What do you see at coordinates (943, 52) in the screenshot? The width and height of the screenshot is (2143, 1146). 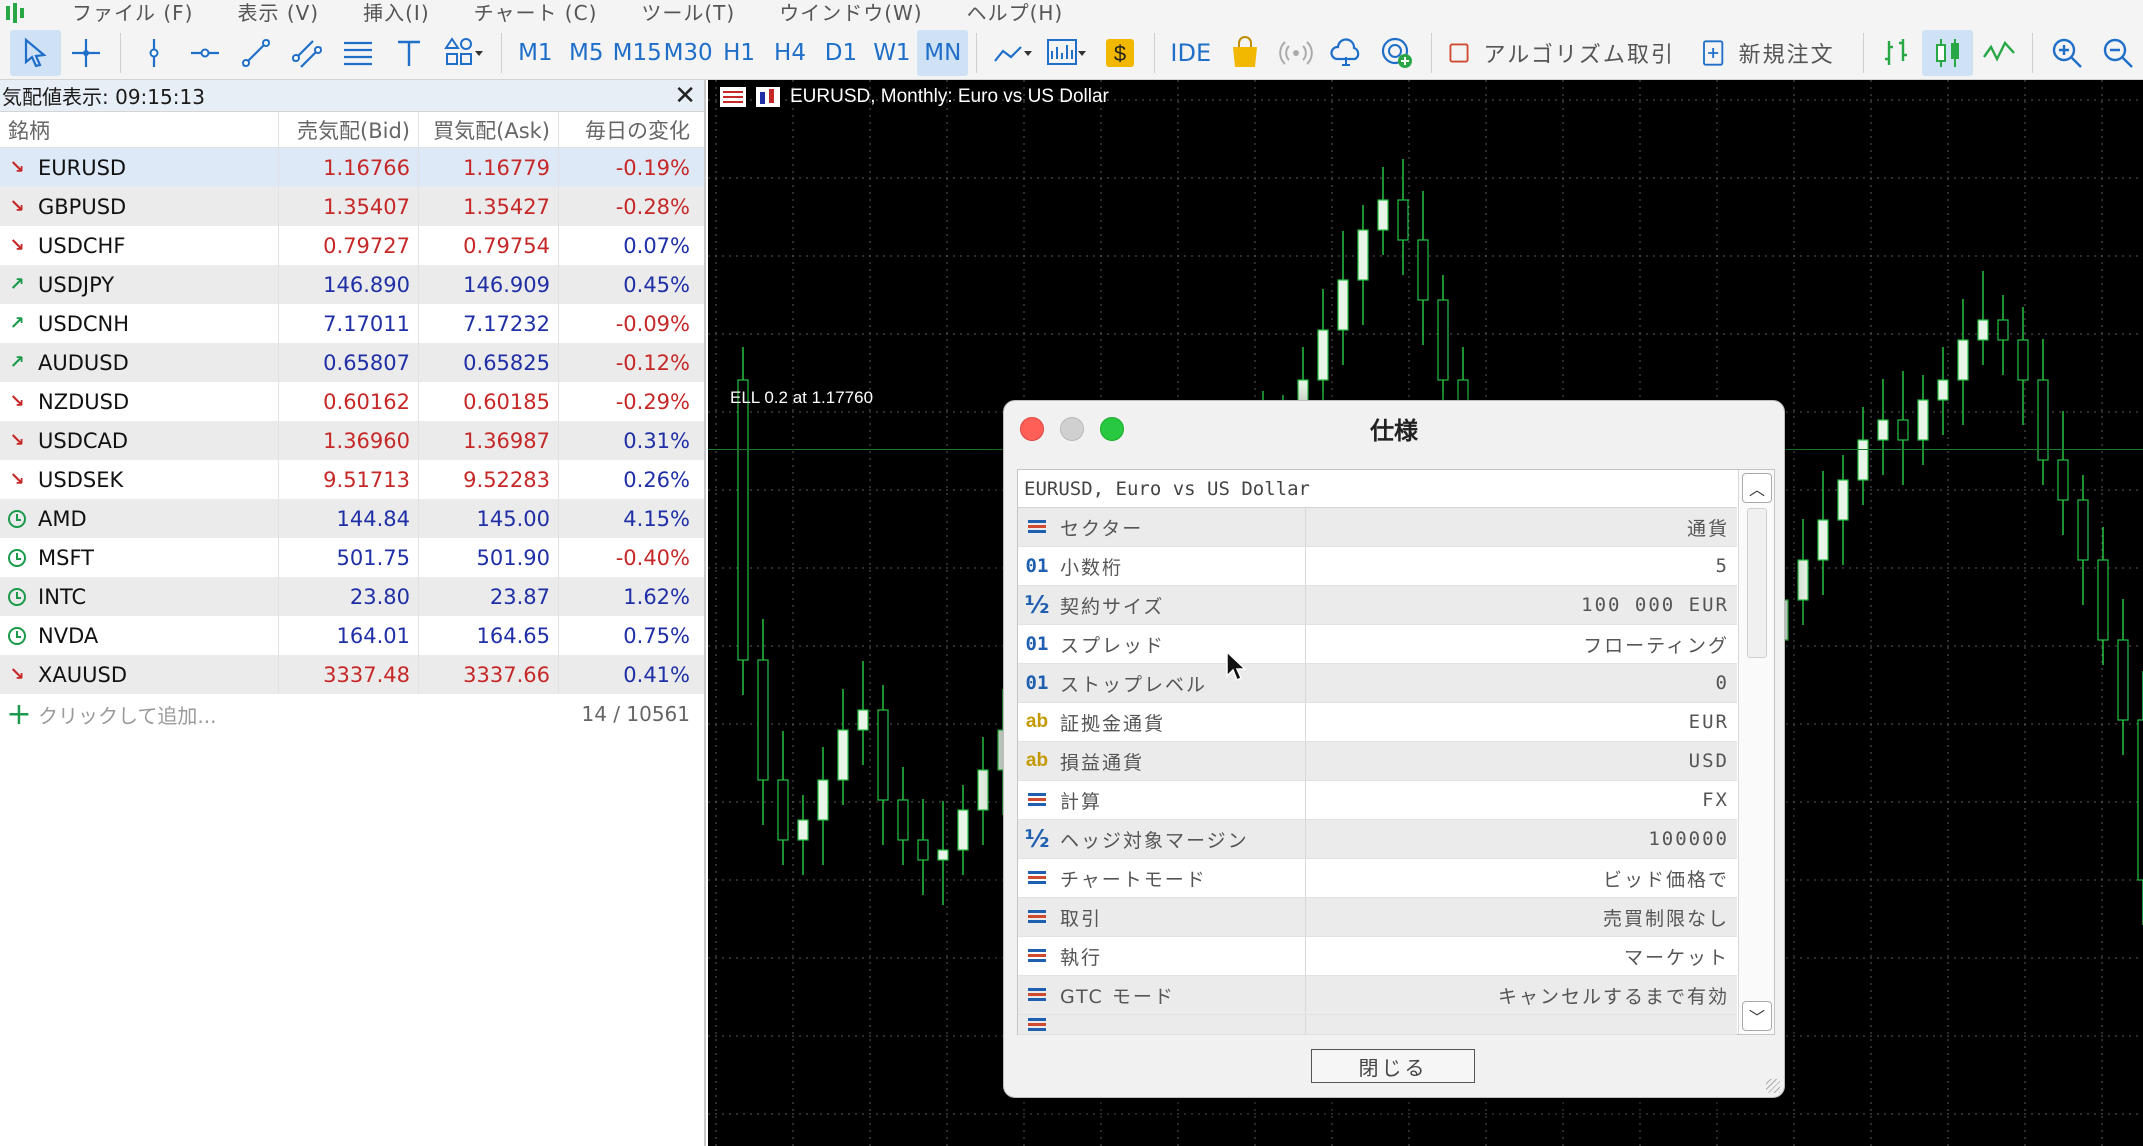 I see `timeframe-mn-button: MN` at bounding box center [943, 52].